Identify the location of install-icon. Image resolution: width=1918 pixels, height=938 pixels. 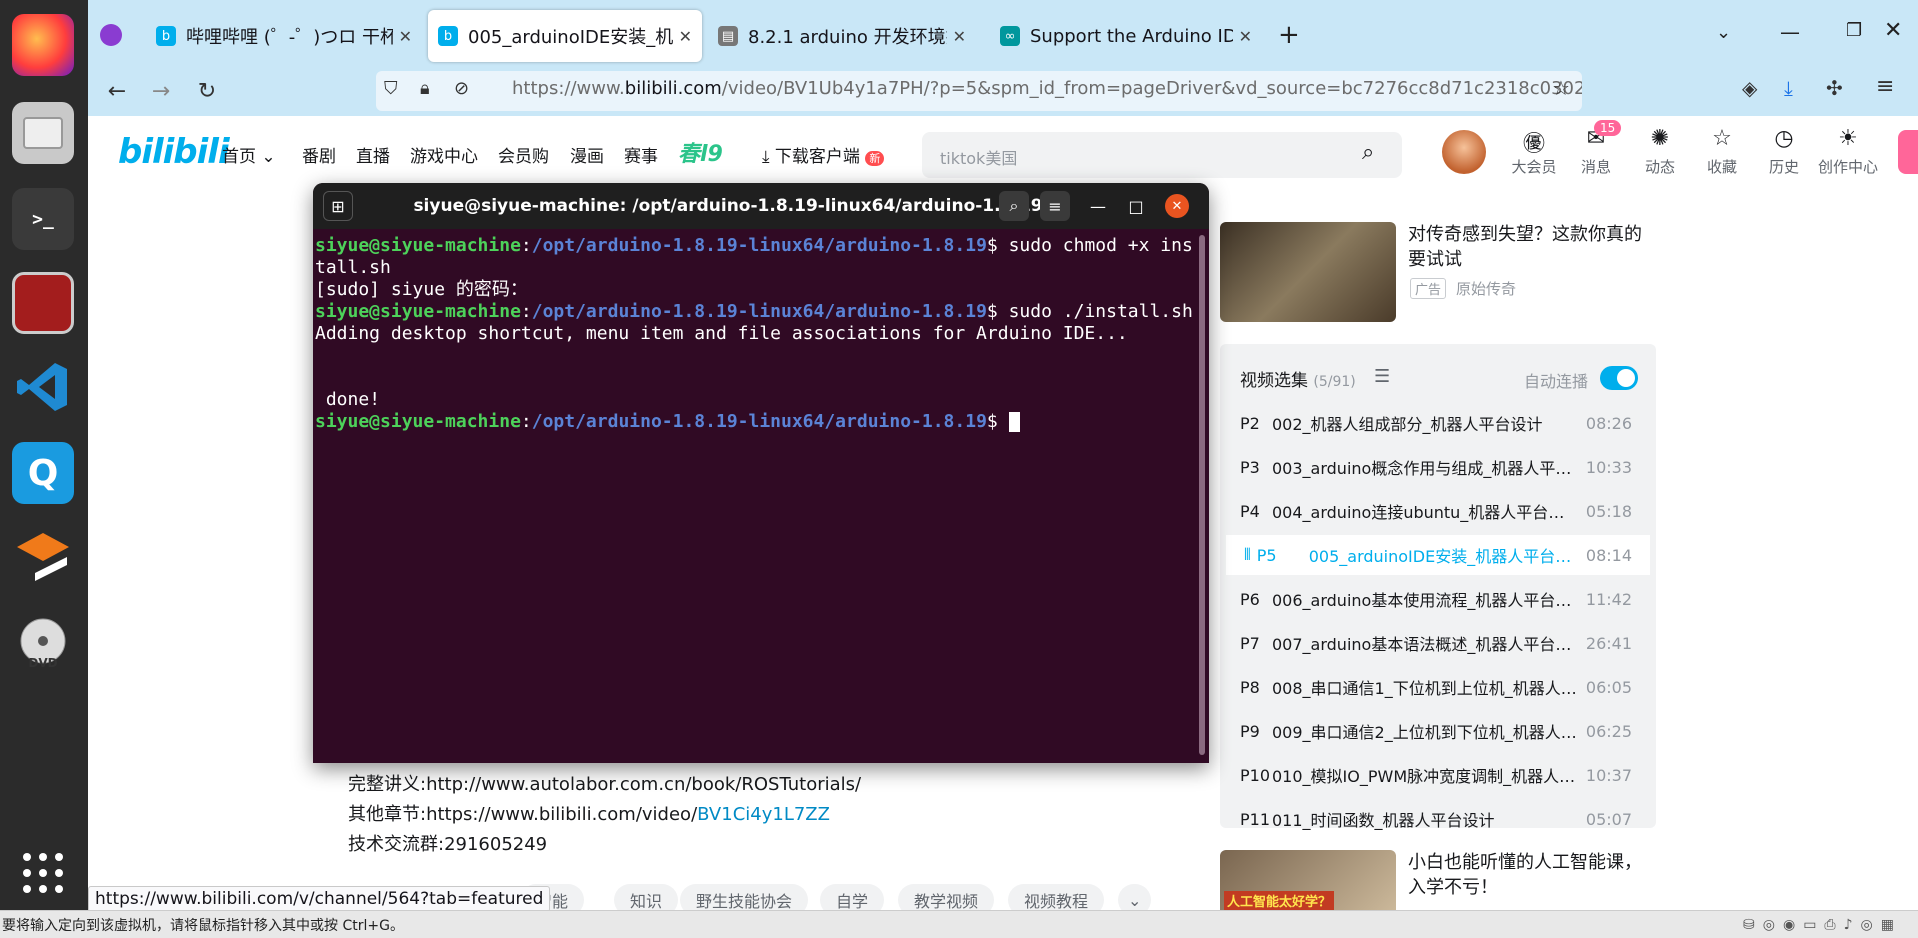
(43, 557).